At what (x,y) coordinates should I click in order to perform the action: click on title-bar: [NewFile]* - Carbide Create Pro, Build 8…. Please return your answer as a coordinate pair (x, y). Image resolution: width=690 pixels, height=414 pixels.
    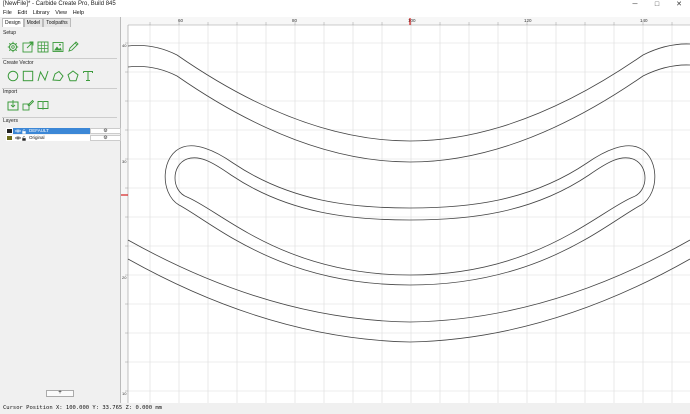
    Looking at the image, I should click on (345, 4).